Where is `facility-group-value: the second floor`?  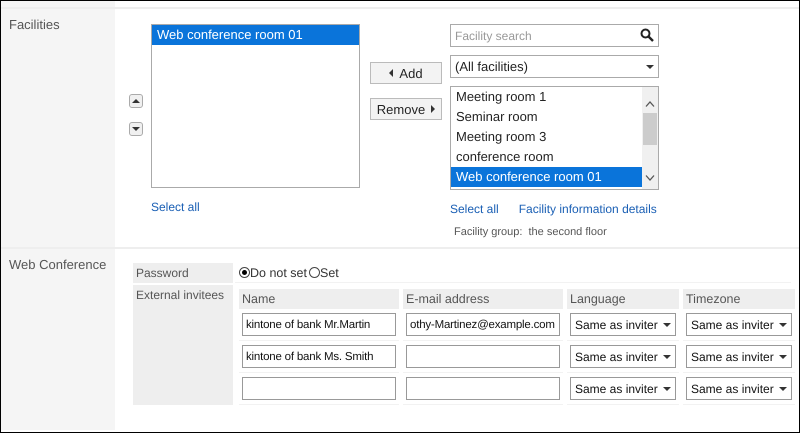
facility-group-value: the second floor is located at coordinates (567, 232).